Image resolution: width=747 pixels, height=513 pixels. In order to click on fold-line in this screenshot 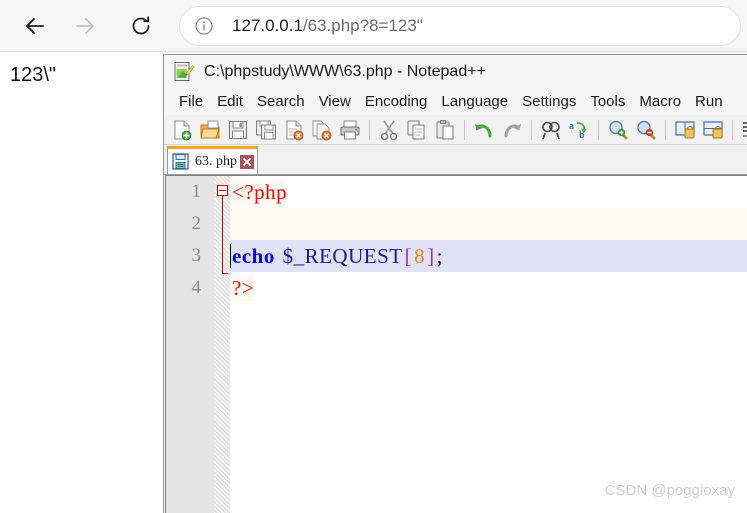, I will do `click(222, 235)`.